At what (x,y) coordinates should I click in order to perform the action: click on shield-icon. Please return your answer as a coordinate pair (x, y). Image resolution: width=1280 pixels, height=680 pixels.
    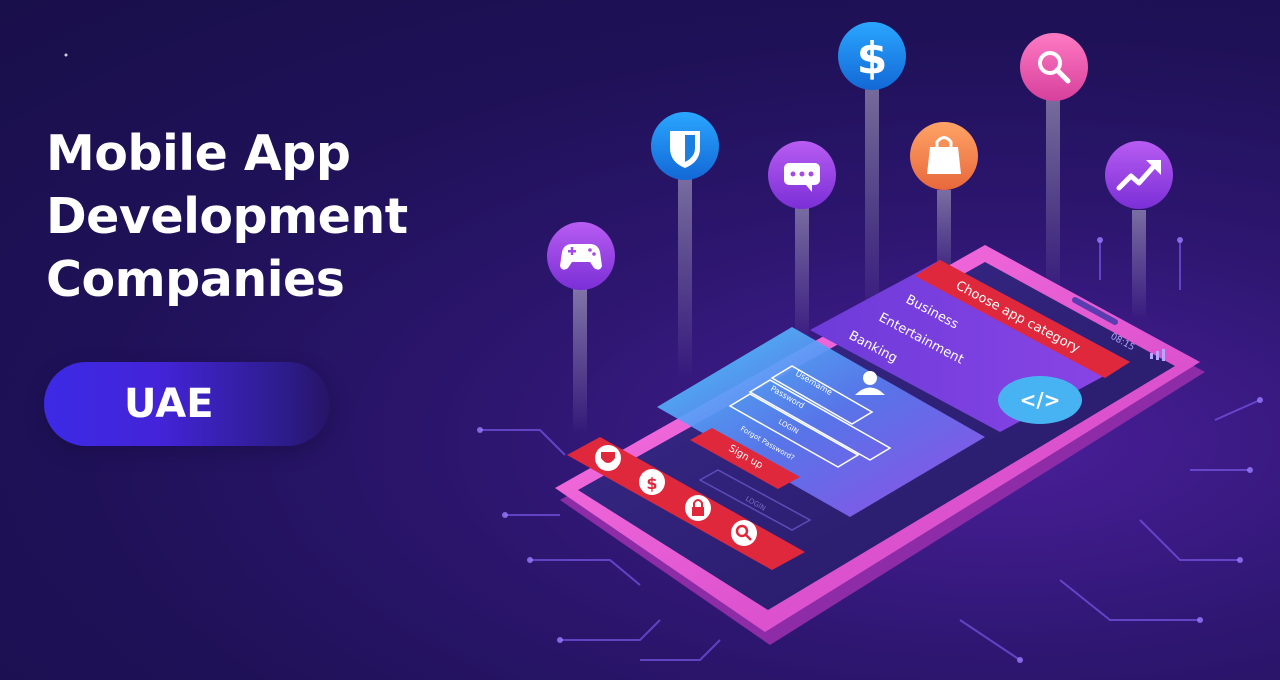
    Looking at the image, I should click on (685, 146).